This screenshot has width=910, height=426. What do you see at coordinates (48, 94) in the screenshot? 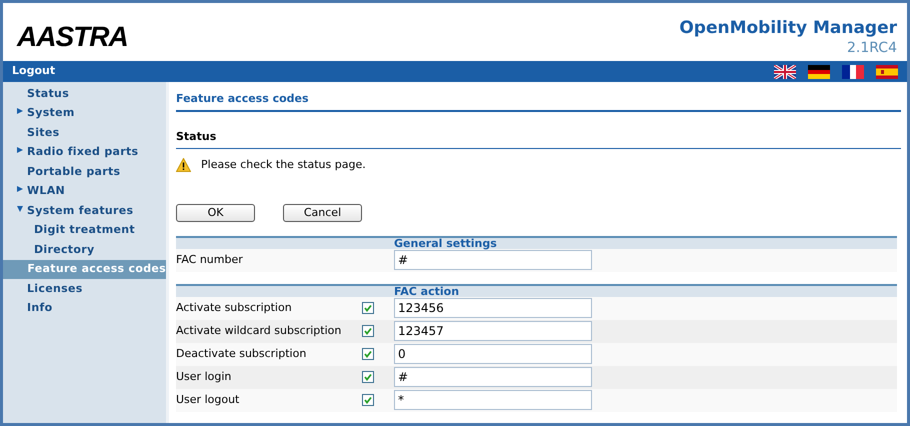
I see `sidebar-item: Status` at bounding box center [48, 94].